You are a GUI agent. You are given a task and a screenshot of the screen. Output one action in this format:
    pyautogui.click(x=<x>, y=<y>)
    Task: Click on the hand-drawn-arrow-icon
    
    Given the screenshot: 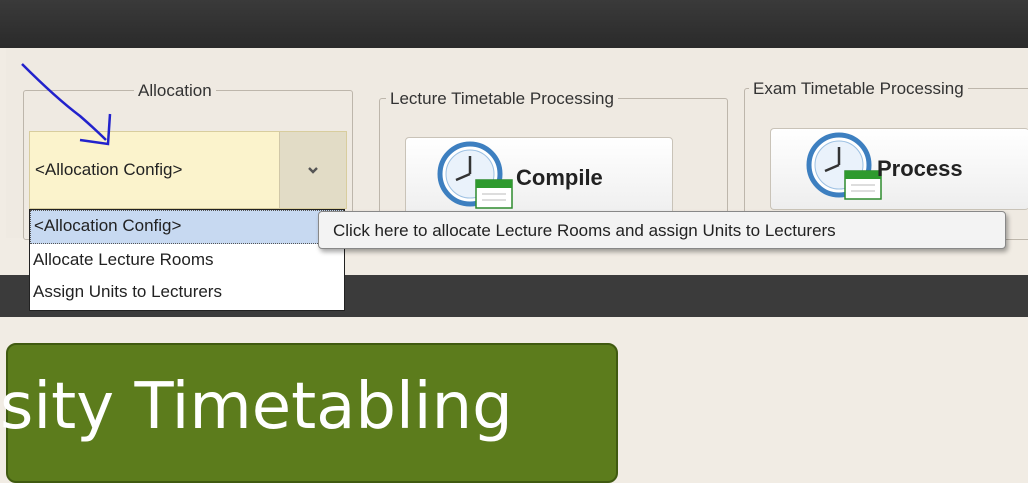 What is the action you would take?
    pyautogui.click(x=66, y=104)
    